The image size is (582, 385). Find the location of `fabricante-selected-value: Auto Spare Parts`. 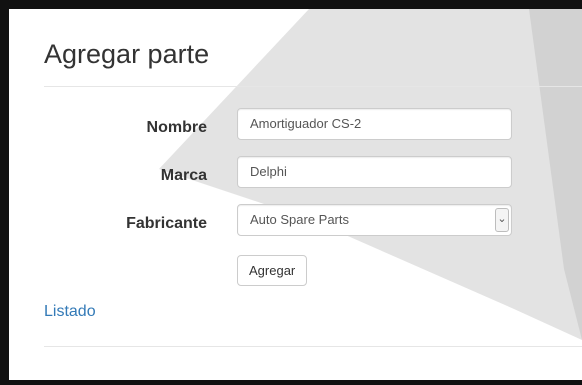

fabricante-selected-value: Auto Spare Parts is located at coordinates (299, 219).